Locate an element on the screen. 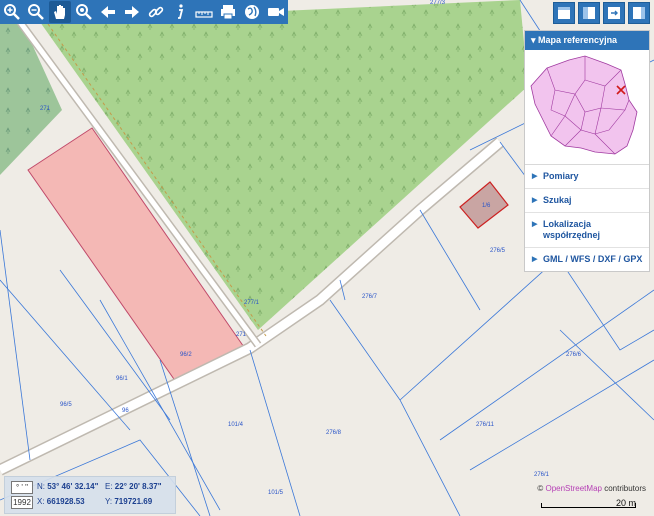 The height and width of the screenshot is (516, 654). zoom-in-icon is located at coordinates (12, 12).